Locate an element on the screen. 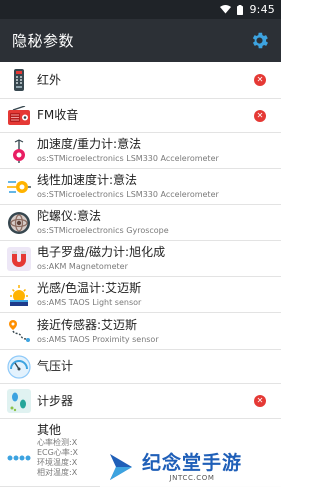 Image resolution: width=320 pixels, height=500 pixels. sensor-subtitle: os:AKM Magnetometer is located at coordinates (82, 266).